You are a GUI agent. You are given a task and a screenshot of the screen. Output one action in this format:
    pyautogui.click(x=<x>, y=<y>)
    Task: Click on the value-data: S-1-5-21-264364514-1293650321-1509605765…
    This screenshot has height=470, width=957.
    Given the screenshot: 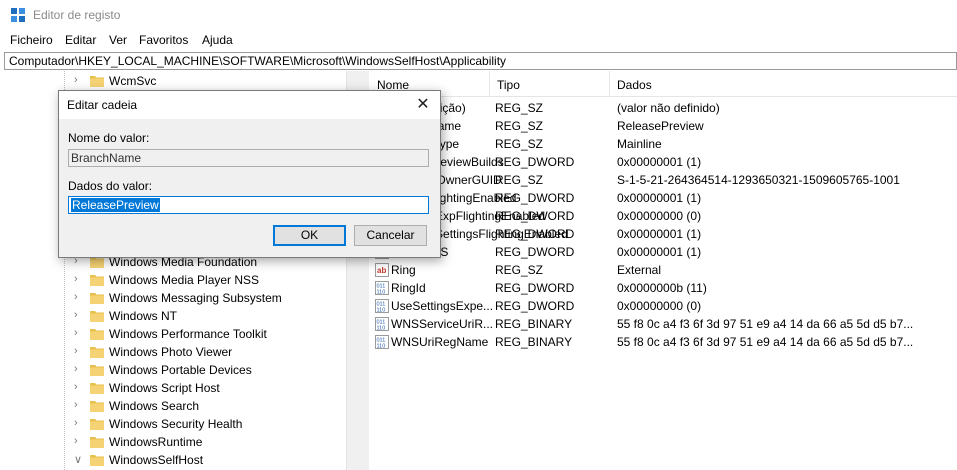 What is the action you would take?
    pyautogui.click(x=758, y=180)
    